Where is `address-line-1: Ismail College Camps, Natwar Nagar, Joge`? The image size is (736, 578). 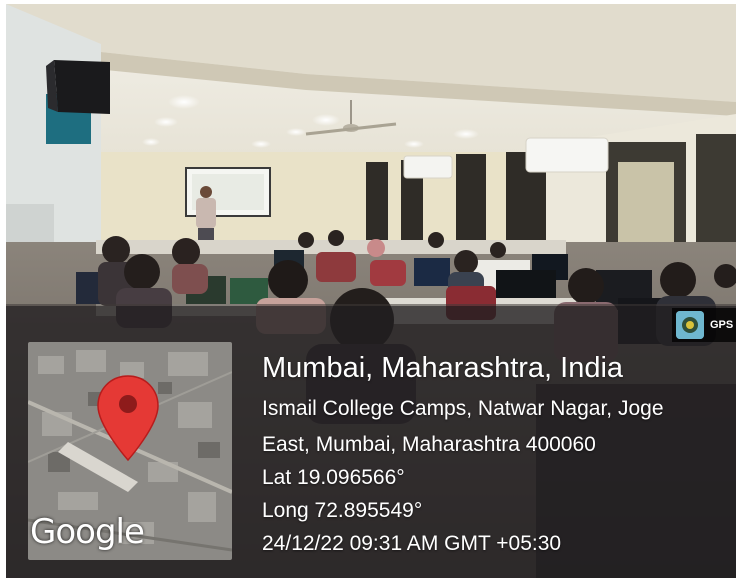 address-line-1: Ismail College Camps, Natwar Nagar, Joge is located at coordinates (463, 408).